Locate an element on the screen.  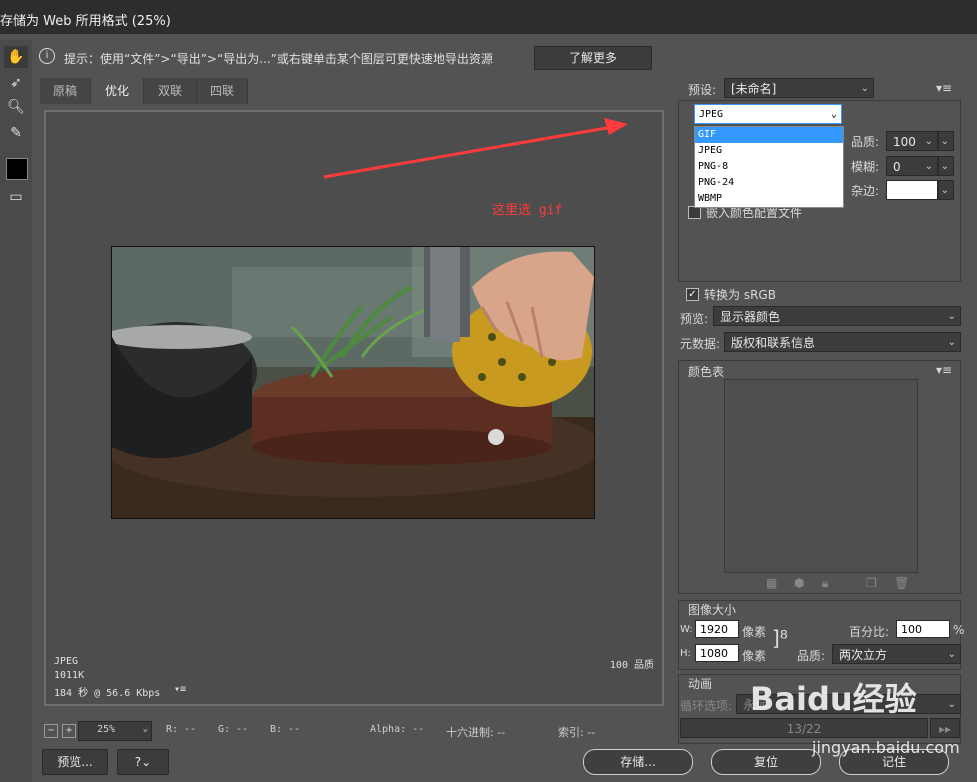
blur-select: 0 ⌄ is located at coordinates (912, 166).